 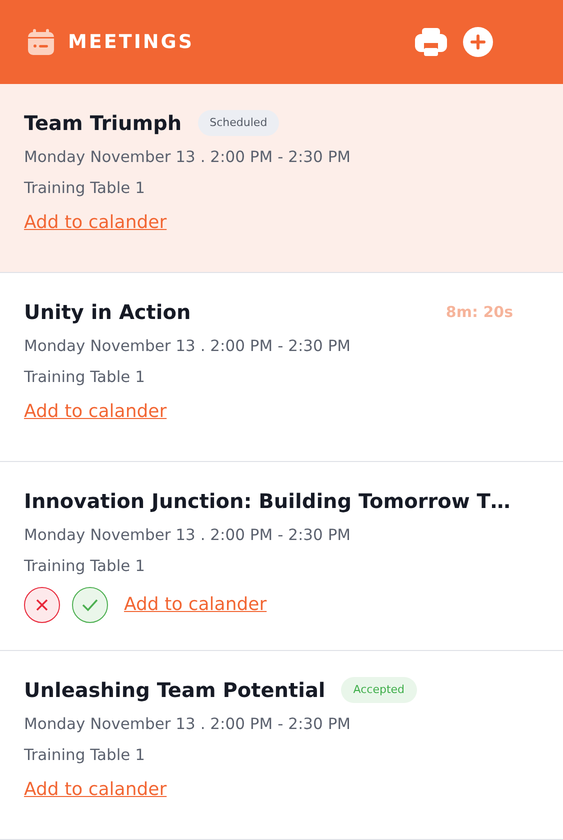 I want to click on decline-button, so click(x=42, y=604).